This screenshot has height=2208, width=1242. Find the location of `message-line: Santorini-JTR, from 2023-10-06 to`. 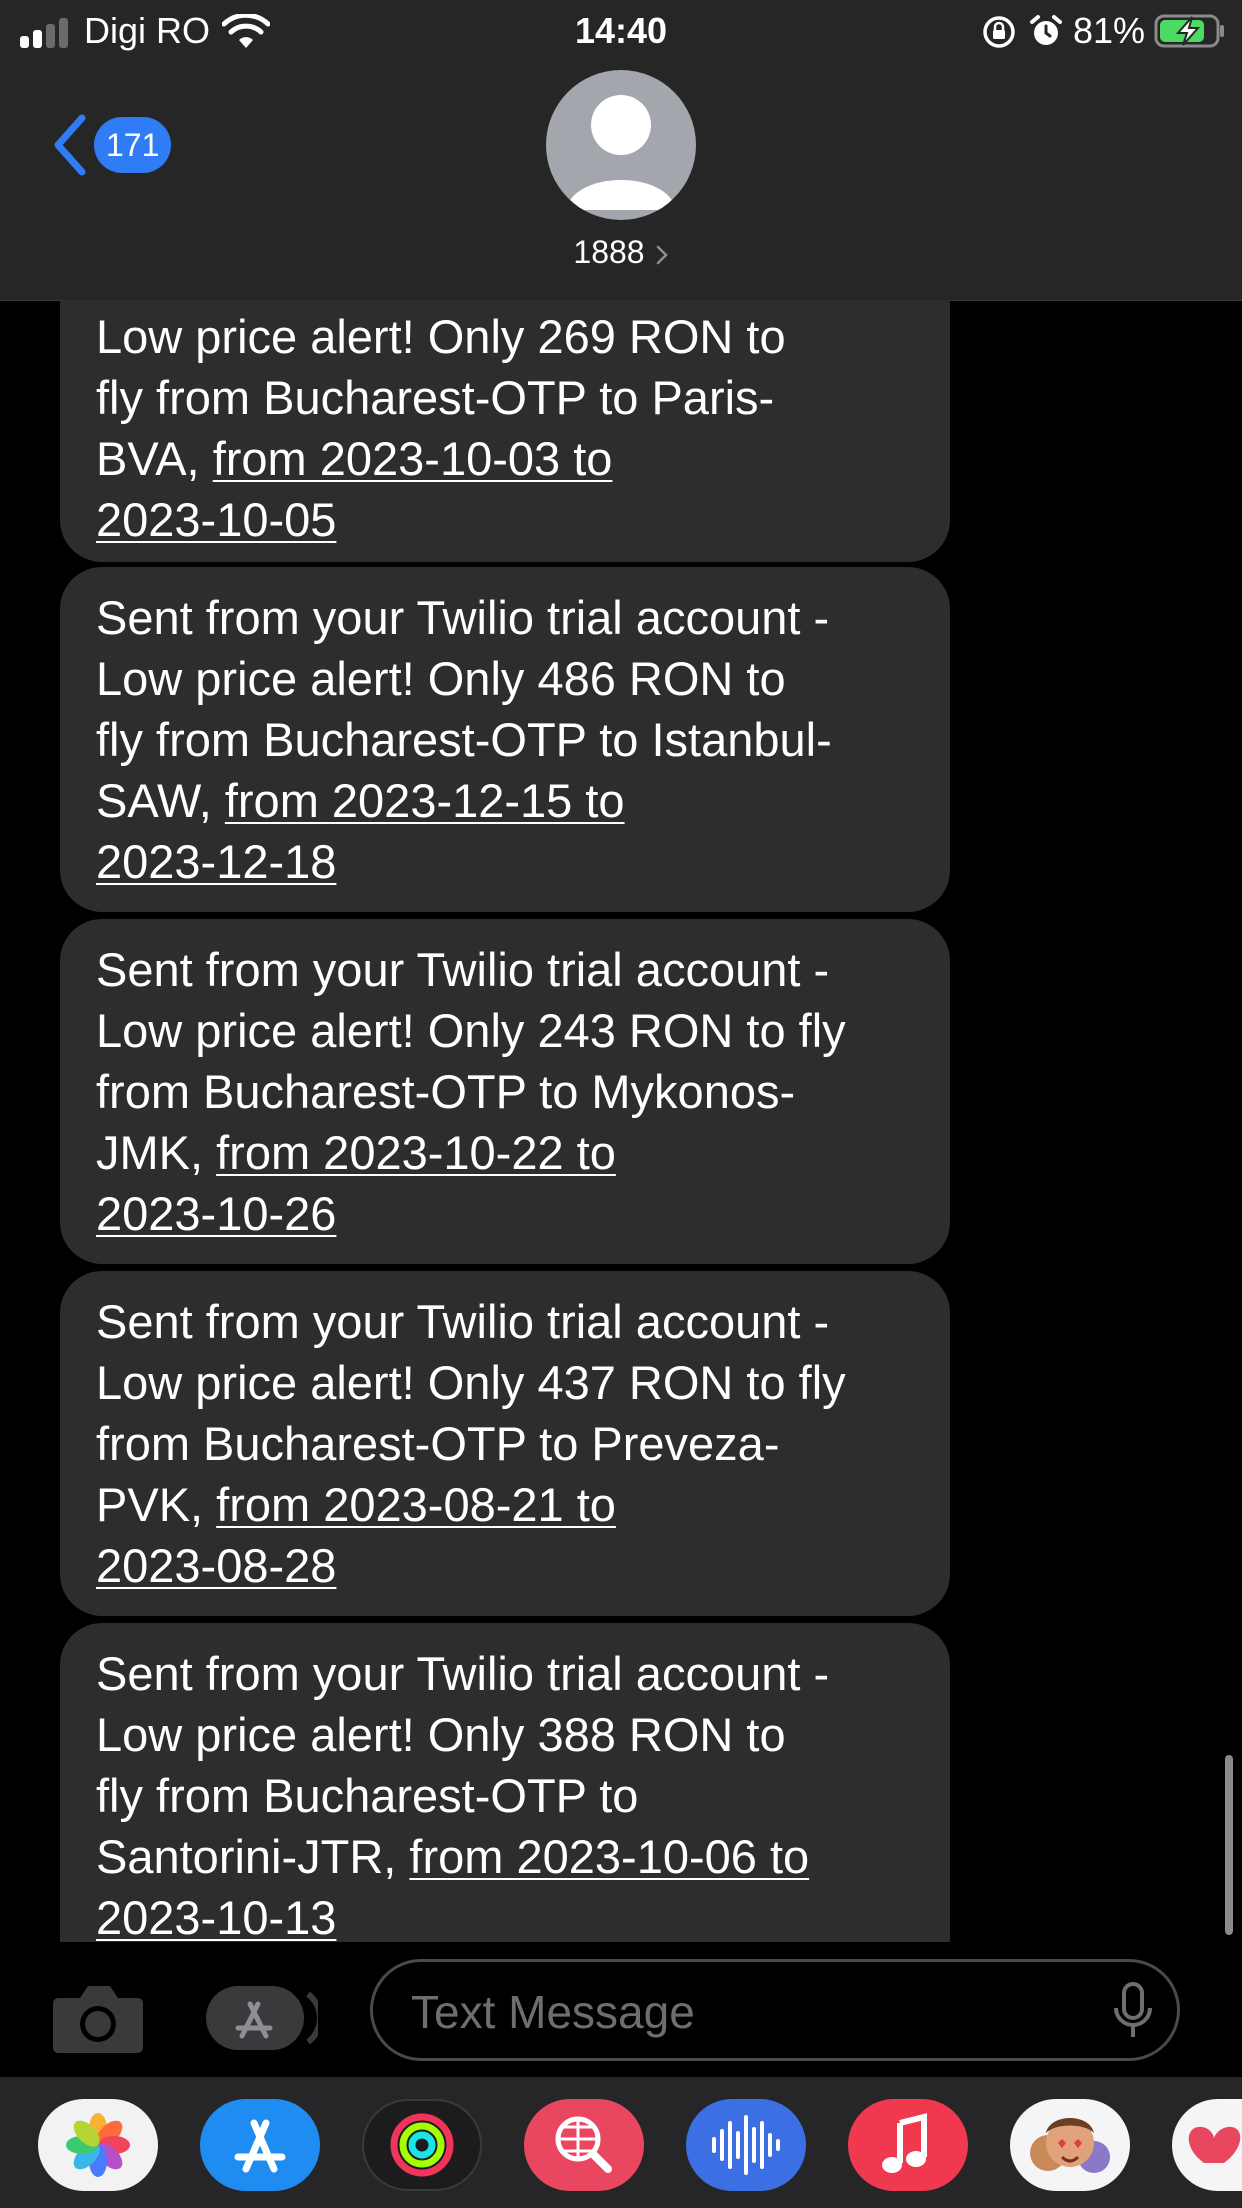

message-line: Santorini-JTR, from 2023-10-06 to is located at coordinates (453, 1856).